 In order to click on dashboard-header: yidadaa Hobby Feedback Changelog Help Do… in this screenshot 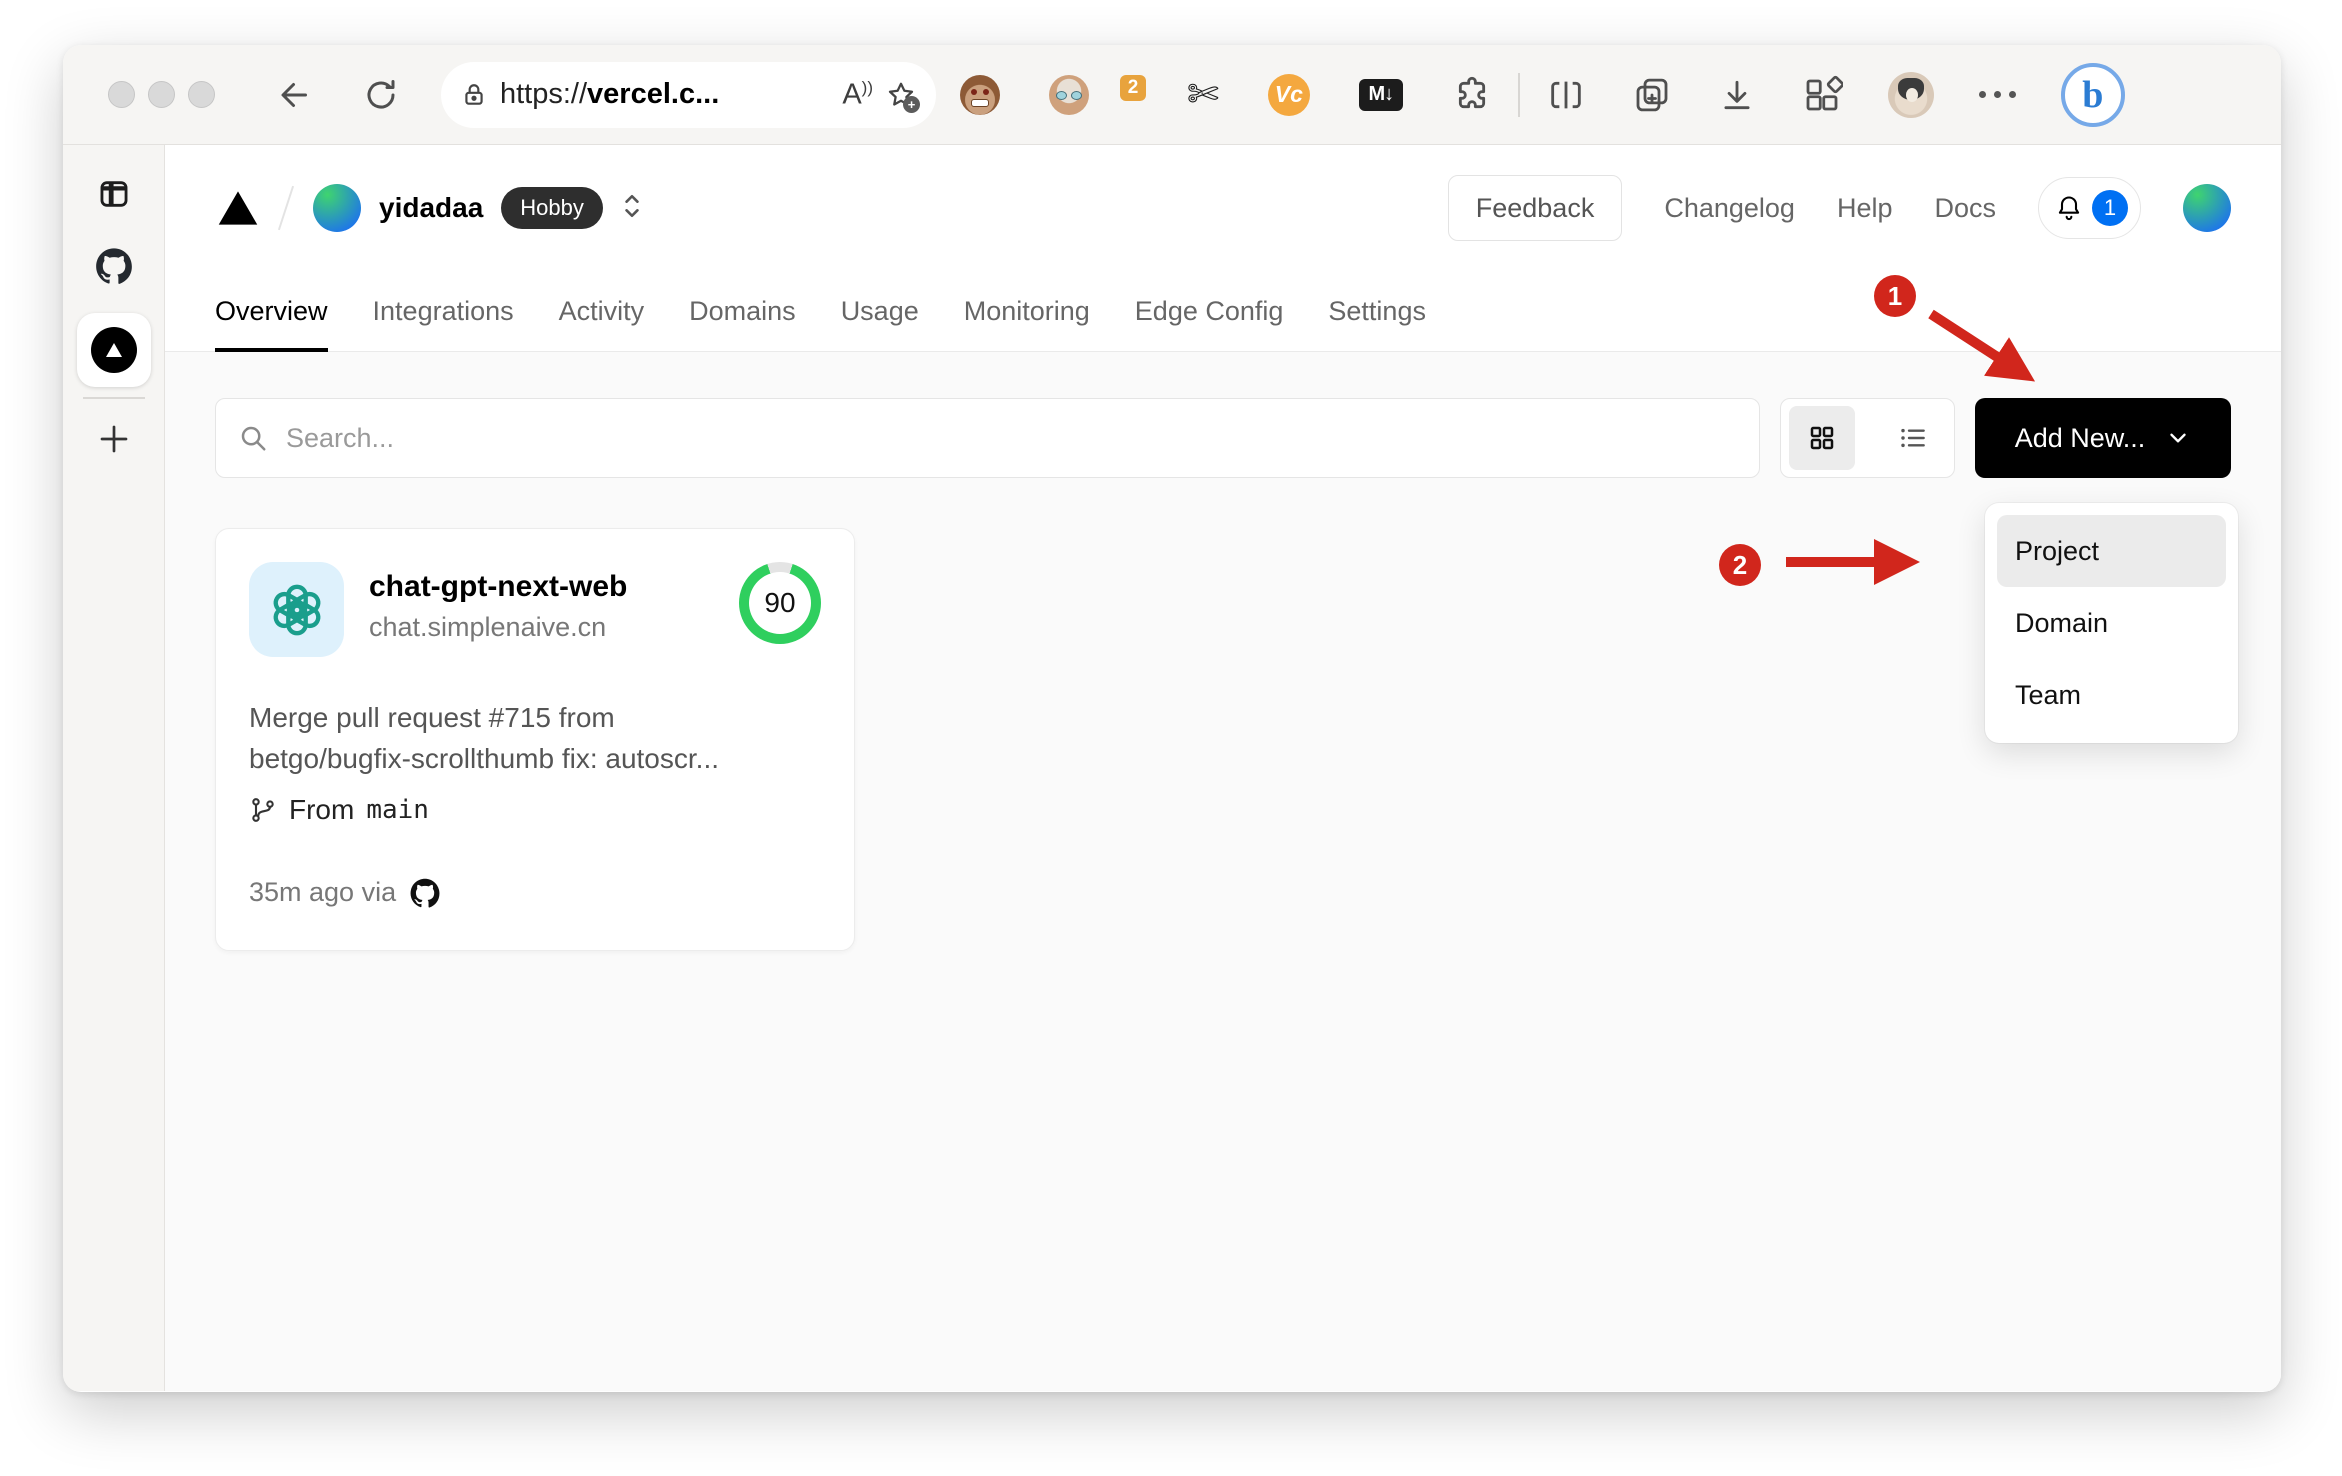, I will do `click(1223, 248)`.